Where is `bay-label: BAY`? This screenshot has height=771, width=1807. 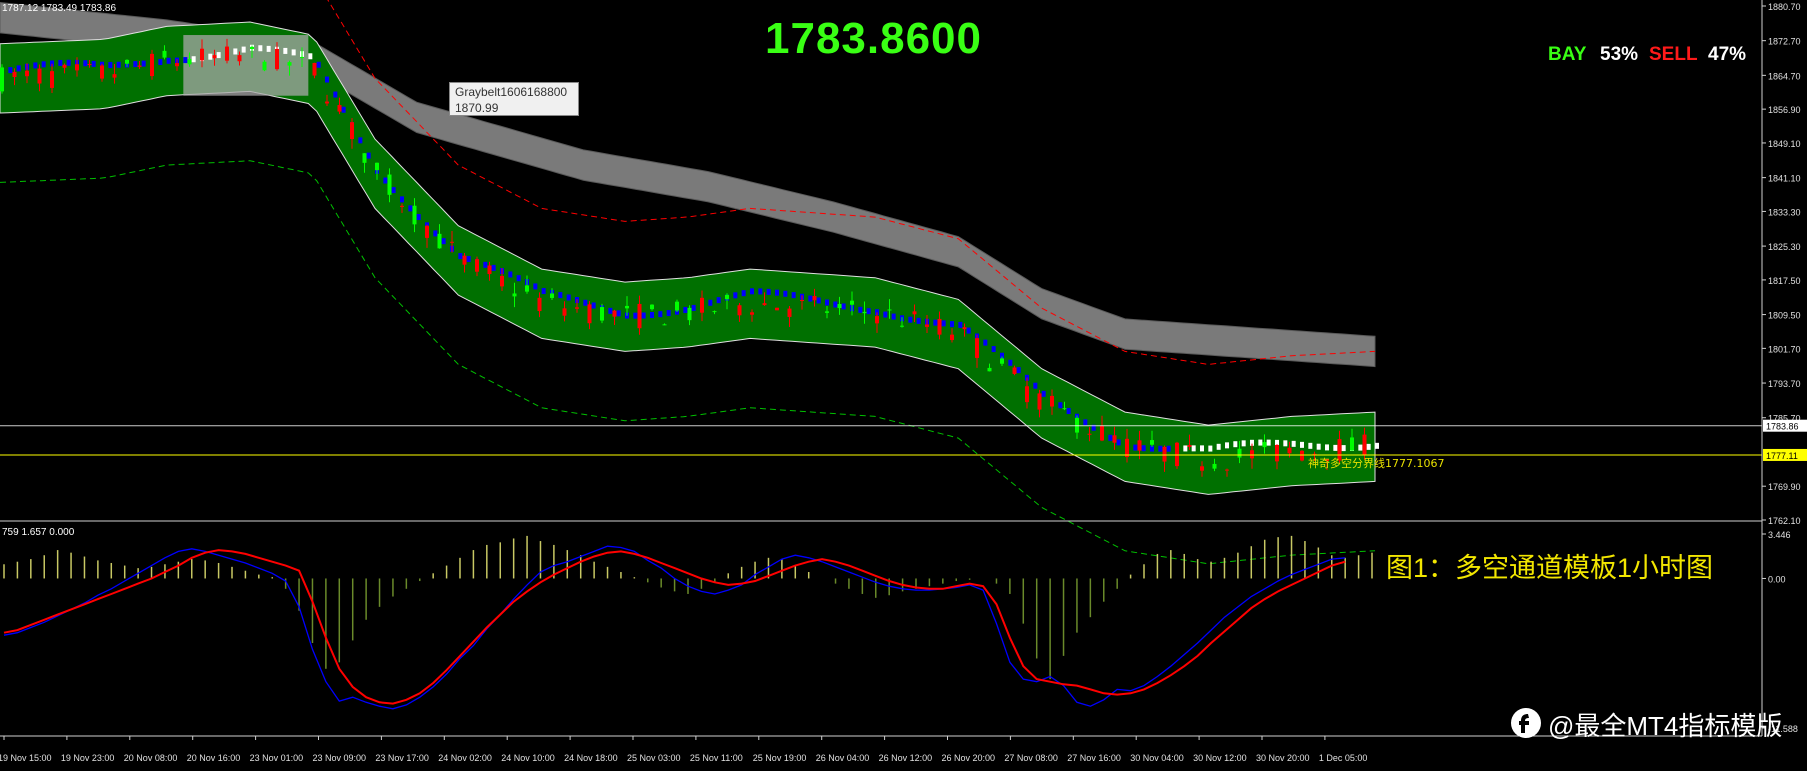
bay-label: BAY is located at coordinates (1567, 54).